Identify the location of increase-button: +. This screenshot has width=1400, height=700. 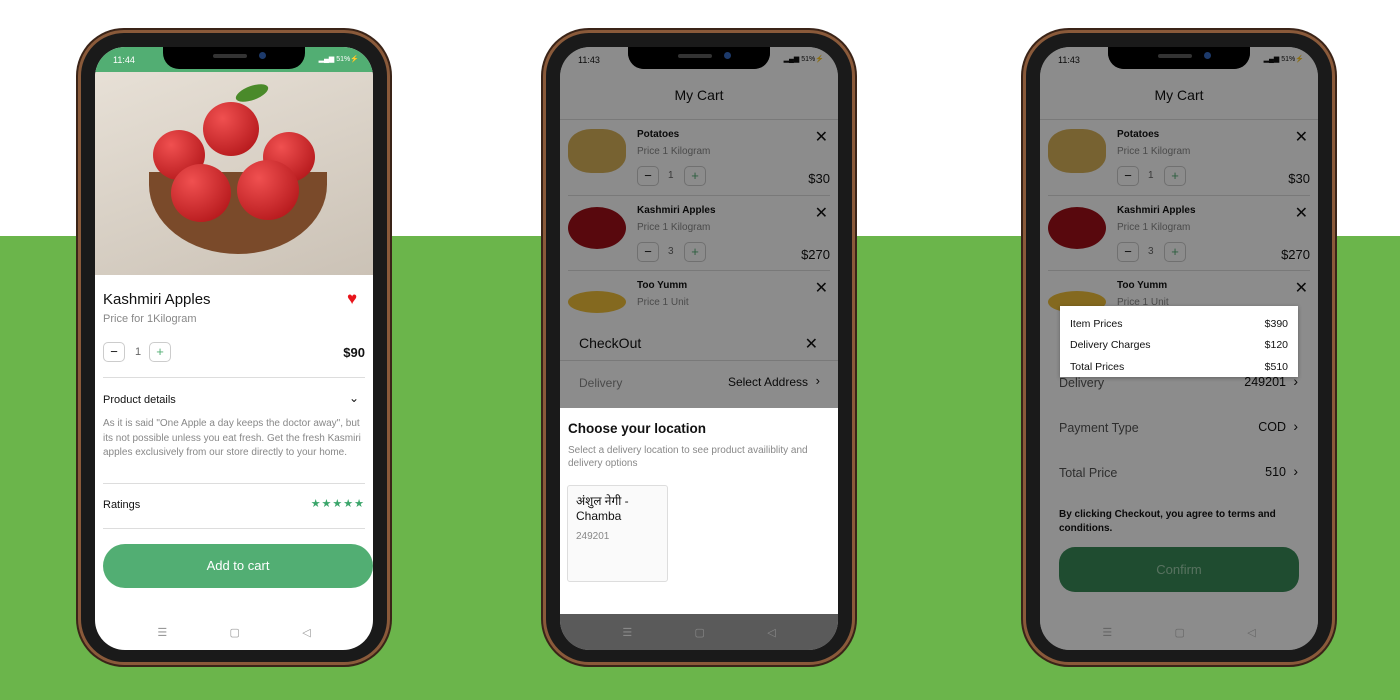
(160, 352).